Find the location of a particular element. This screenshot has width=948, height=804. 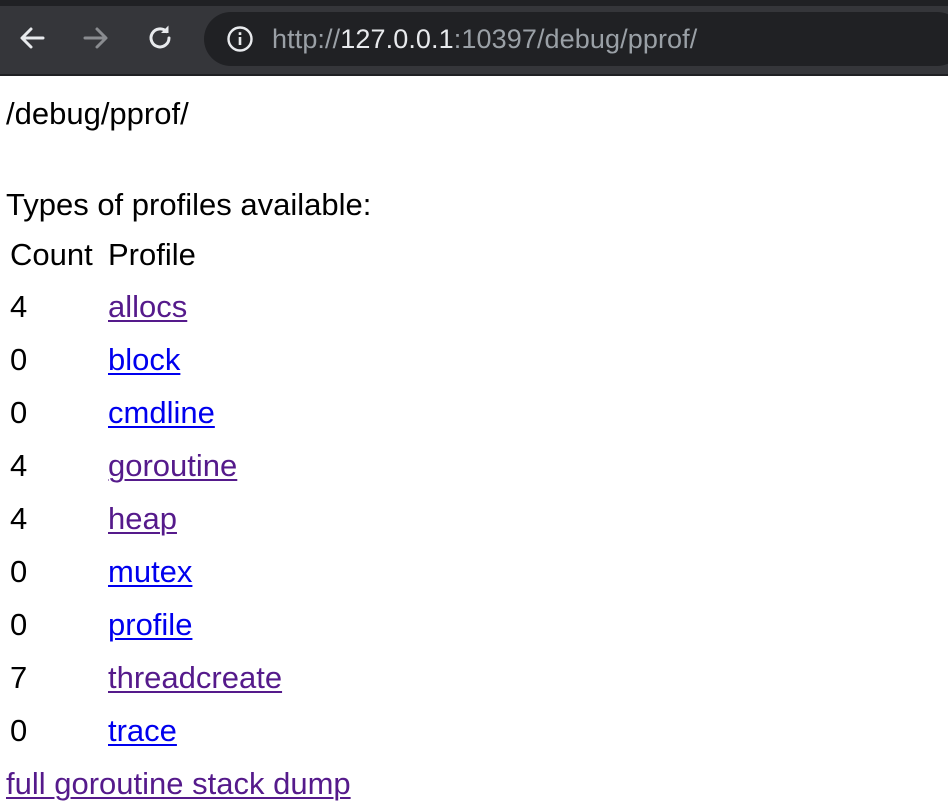

table-row: 7 threadcreate is located at coordinates (146, 677).